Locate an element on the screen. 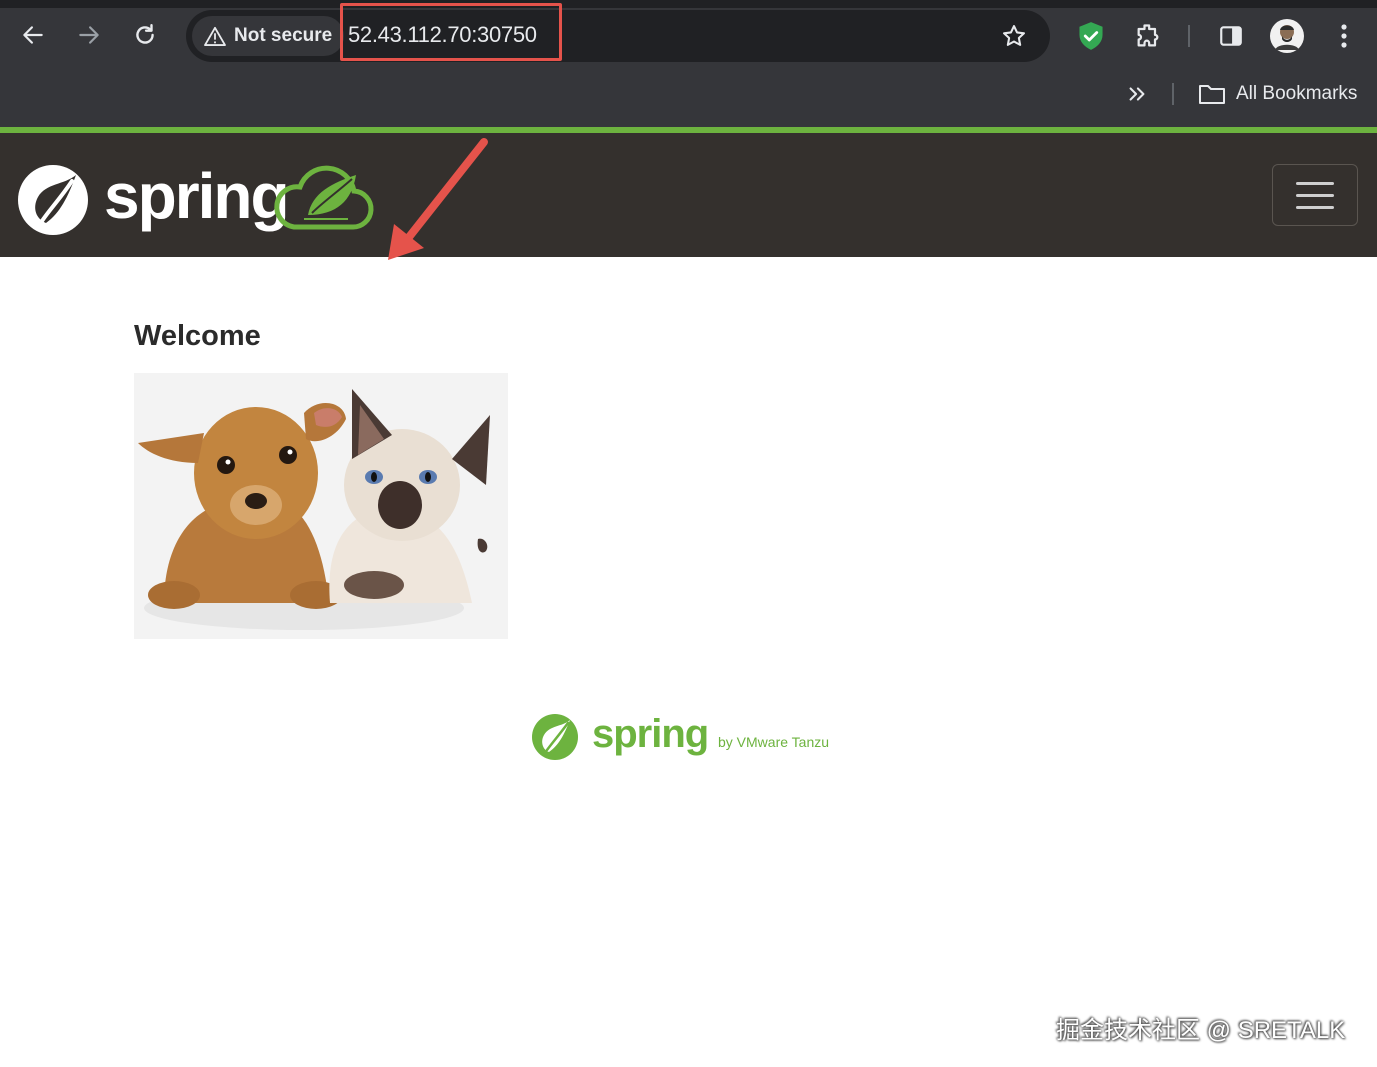 The image size is (1377, 1067). all-bookmarks-button: All Bookmarks is located at coordinates (1277, 94).